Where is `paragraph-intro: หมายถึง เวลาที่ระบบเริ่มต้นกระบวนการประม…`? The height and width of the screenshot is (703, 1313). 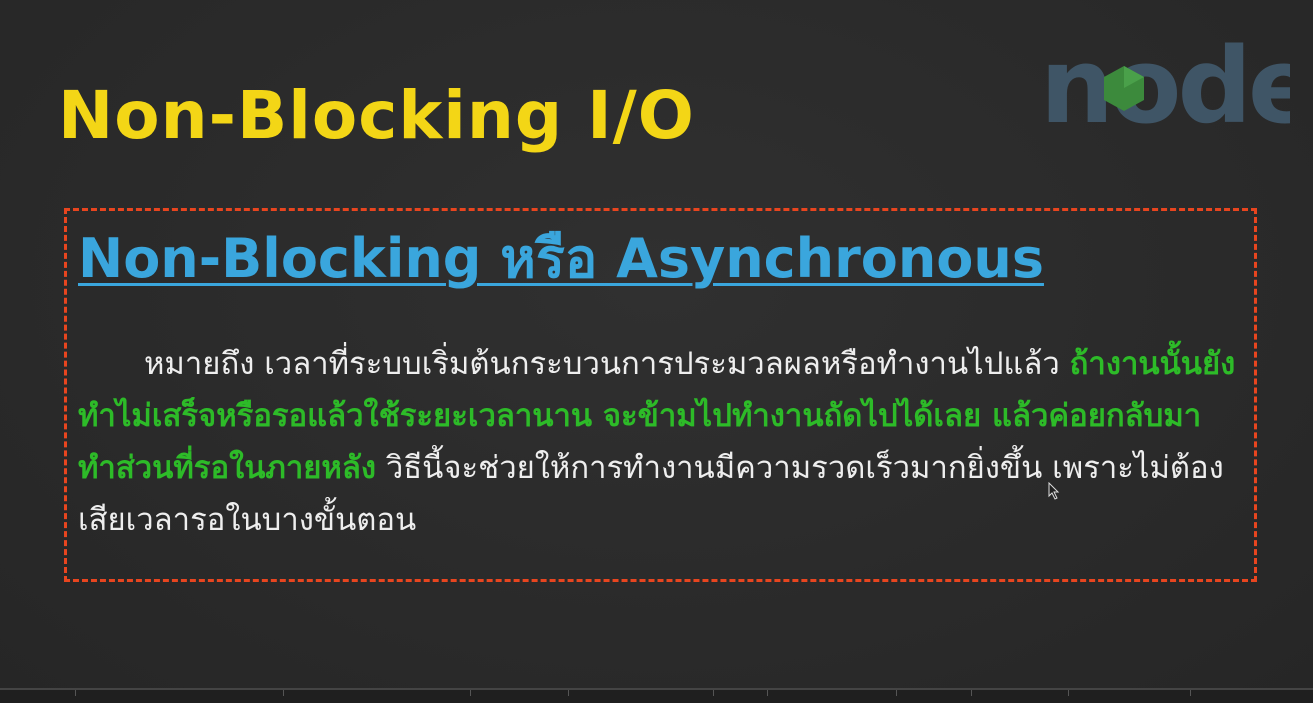 paragraph-intro: หมายถึง เวลาที่ระบบเริ่มต้นกระบวนการประม… is located at coordinates (602, 364).